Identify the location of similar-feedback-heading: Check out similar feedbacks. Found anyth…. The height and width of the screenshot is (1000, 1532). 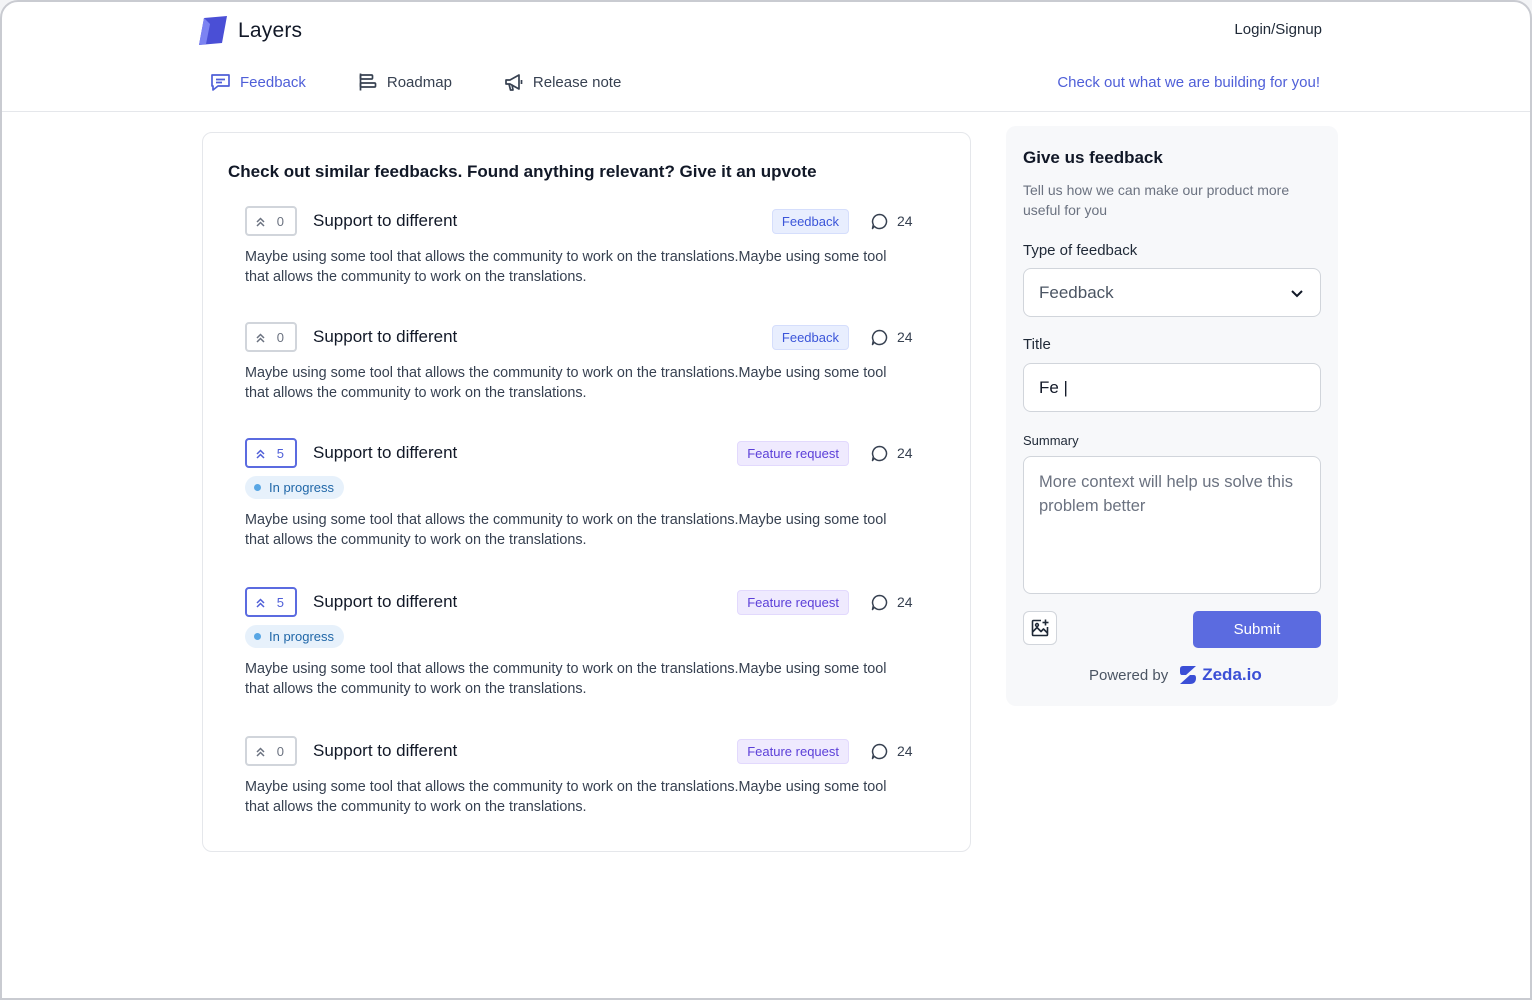
(522, 171).